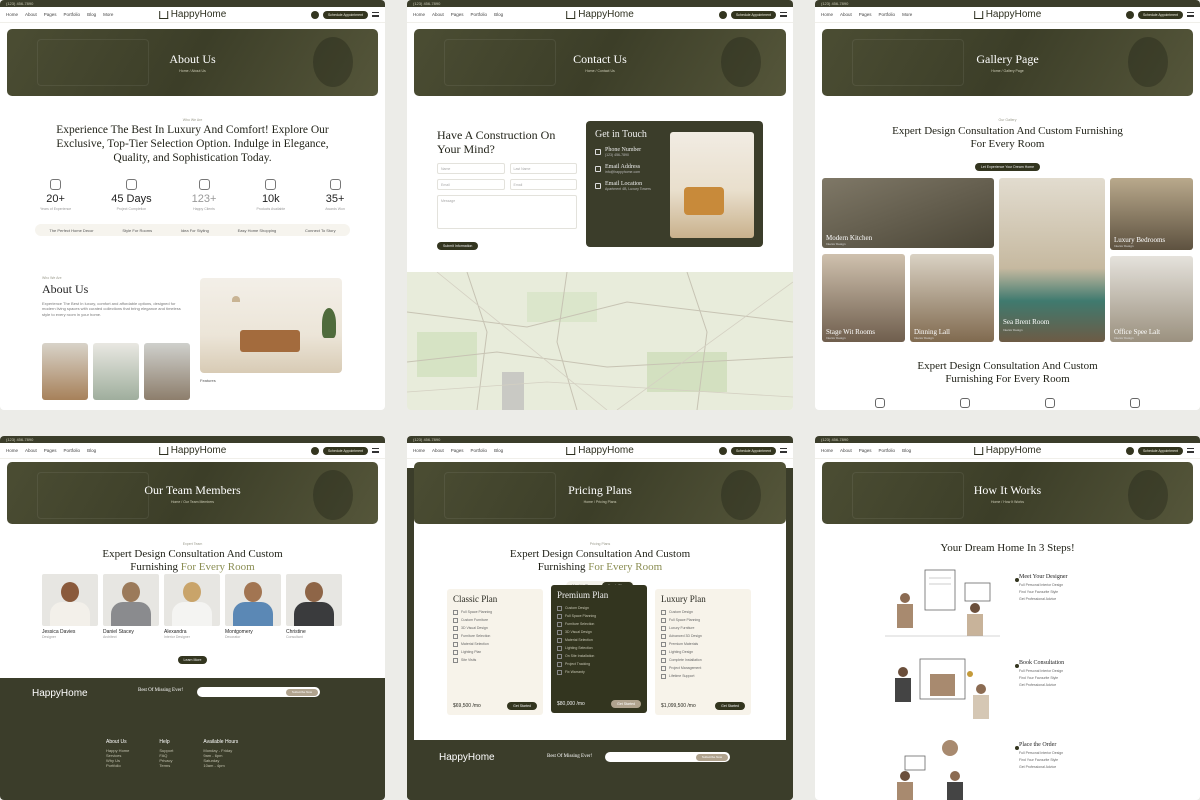 The width and height of the screenshot is (1200, 800). I want to click on team-member-card: Jessica Davies Designer, so click(70, 606).